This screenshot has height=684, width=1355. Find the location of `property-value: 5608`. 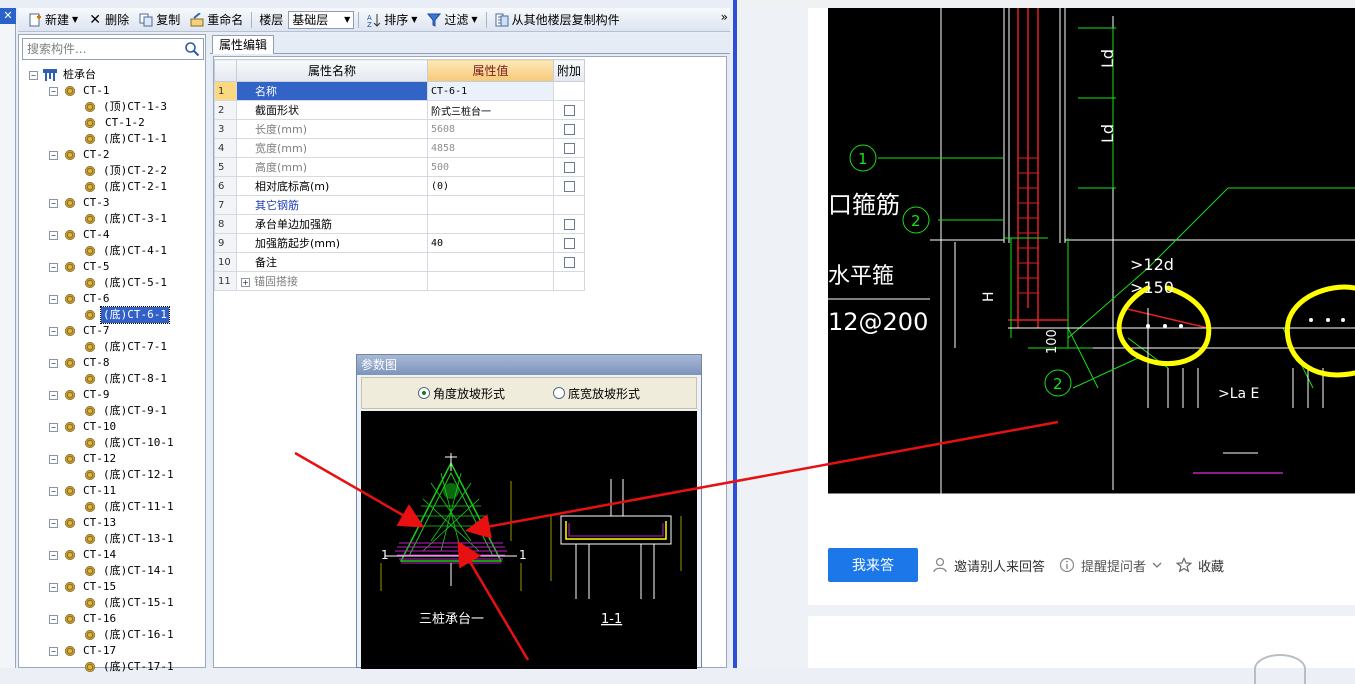

property-value: 5608 is located at coordinates (490, 129).